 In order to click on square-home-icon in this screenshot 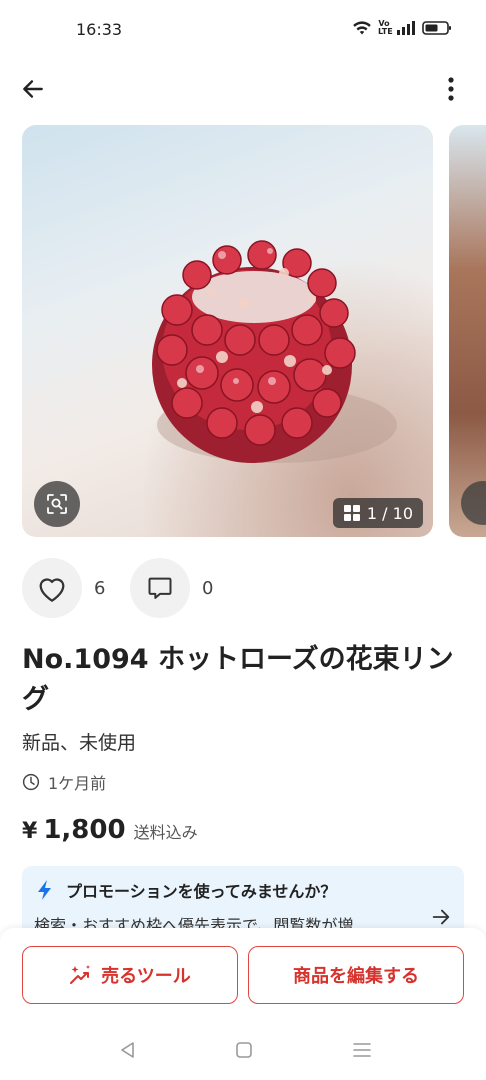, I will do `click(244, 1050)`.